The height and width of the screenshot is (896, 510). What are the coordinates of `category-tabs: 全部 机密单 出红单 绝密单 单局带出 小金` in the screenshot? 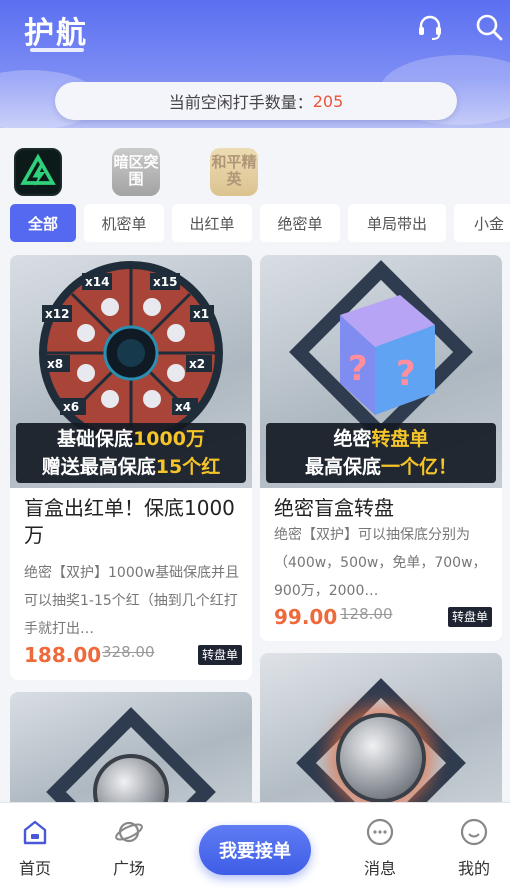 It's located at (260, 224).